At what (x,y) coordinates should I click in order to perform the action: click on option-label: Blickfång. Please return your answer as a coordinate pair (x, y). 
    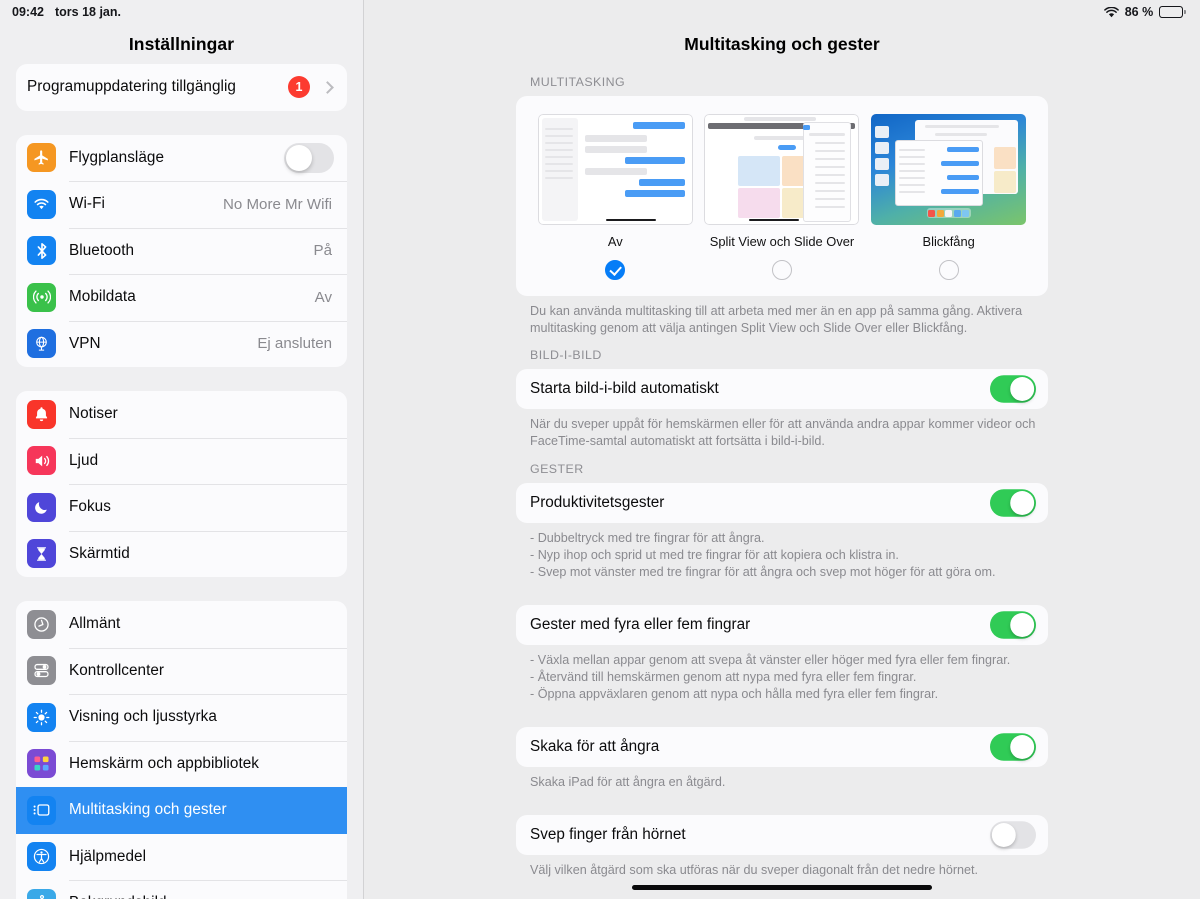
    Looking at the image, I should click on (948, 241).